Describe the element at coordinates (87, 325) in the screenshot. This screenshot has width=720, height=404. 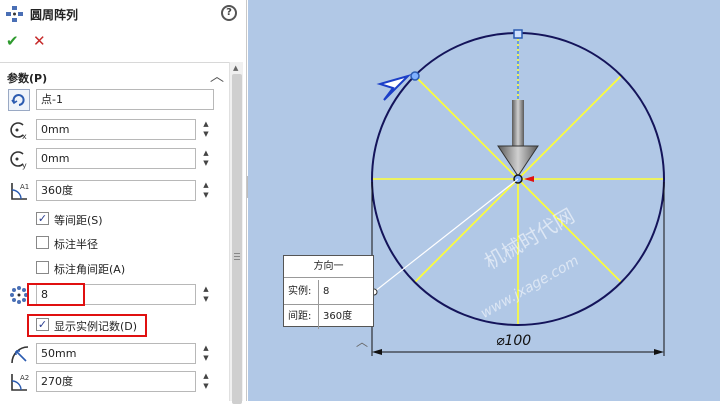
I see `show-count-highlight-box` at that location.